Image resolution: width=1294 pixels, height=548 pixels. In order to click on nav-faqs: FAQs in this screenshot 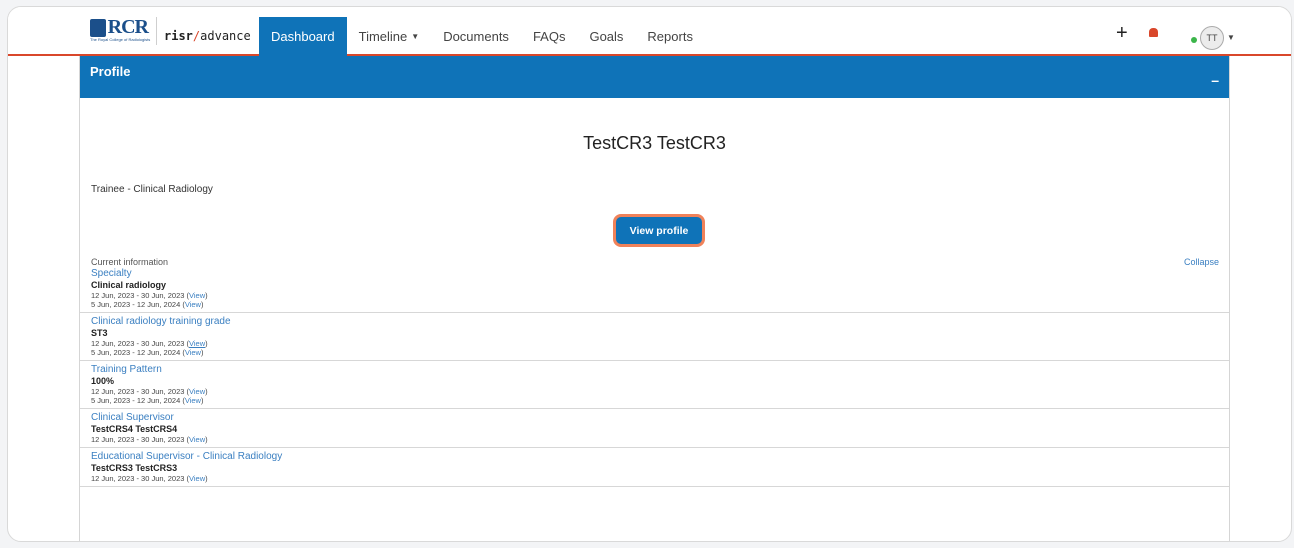, I will do `click(549, 36)`.